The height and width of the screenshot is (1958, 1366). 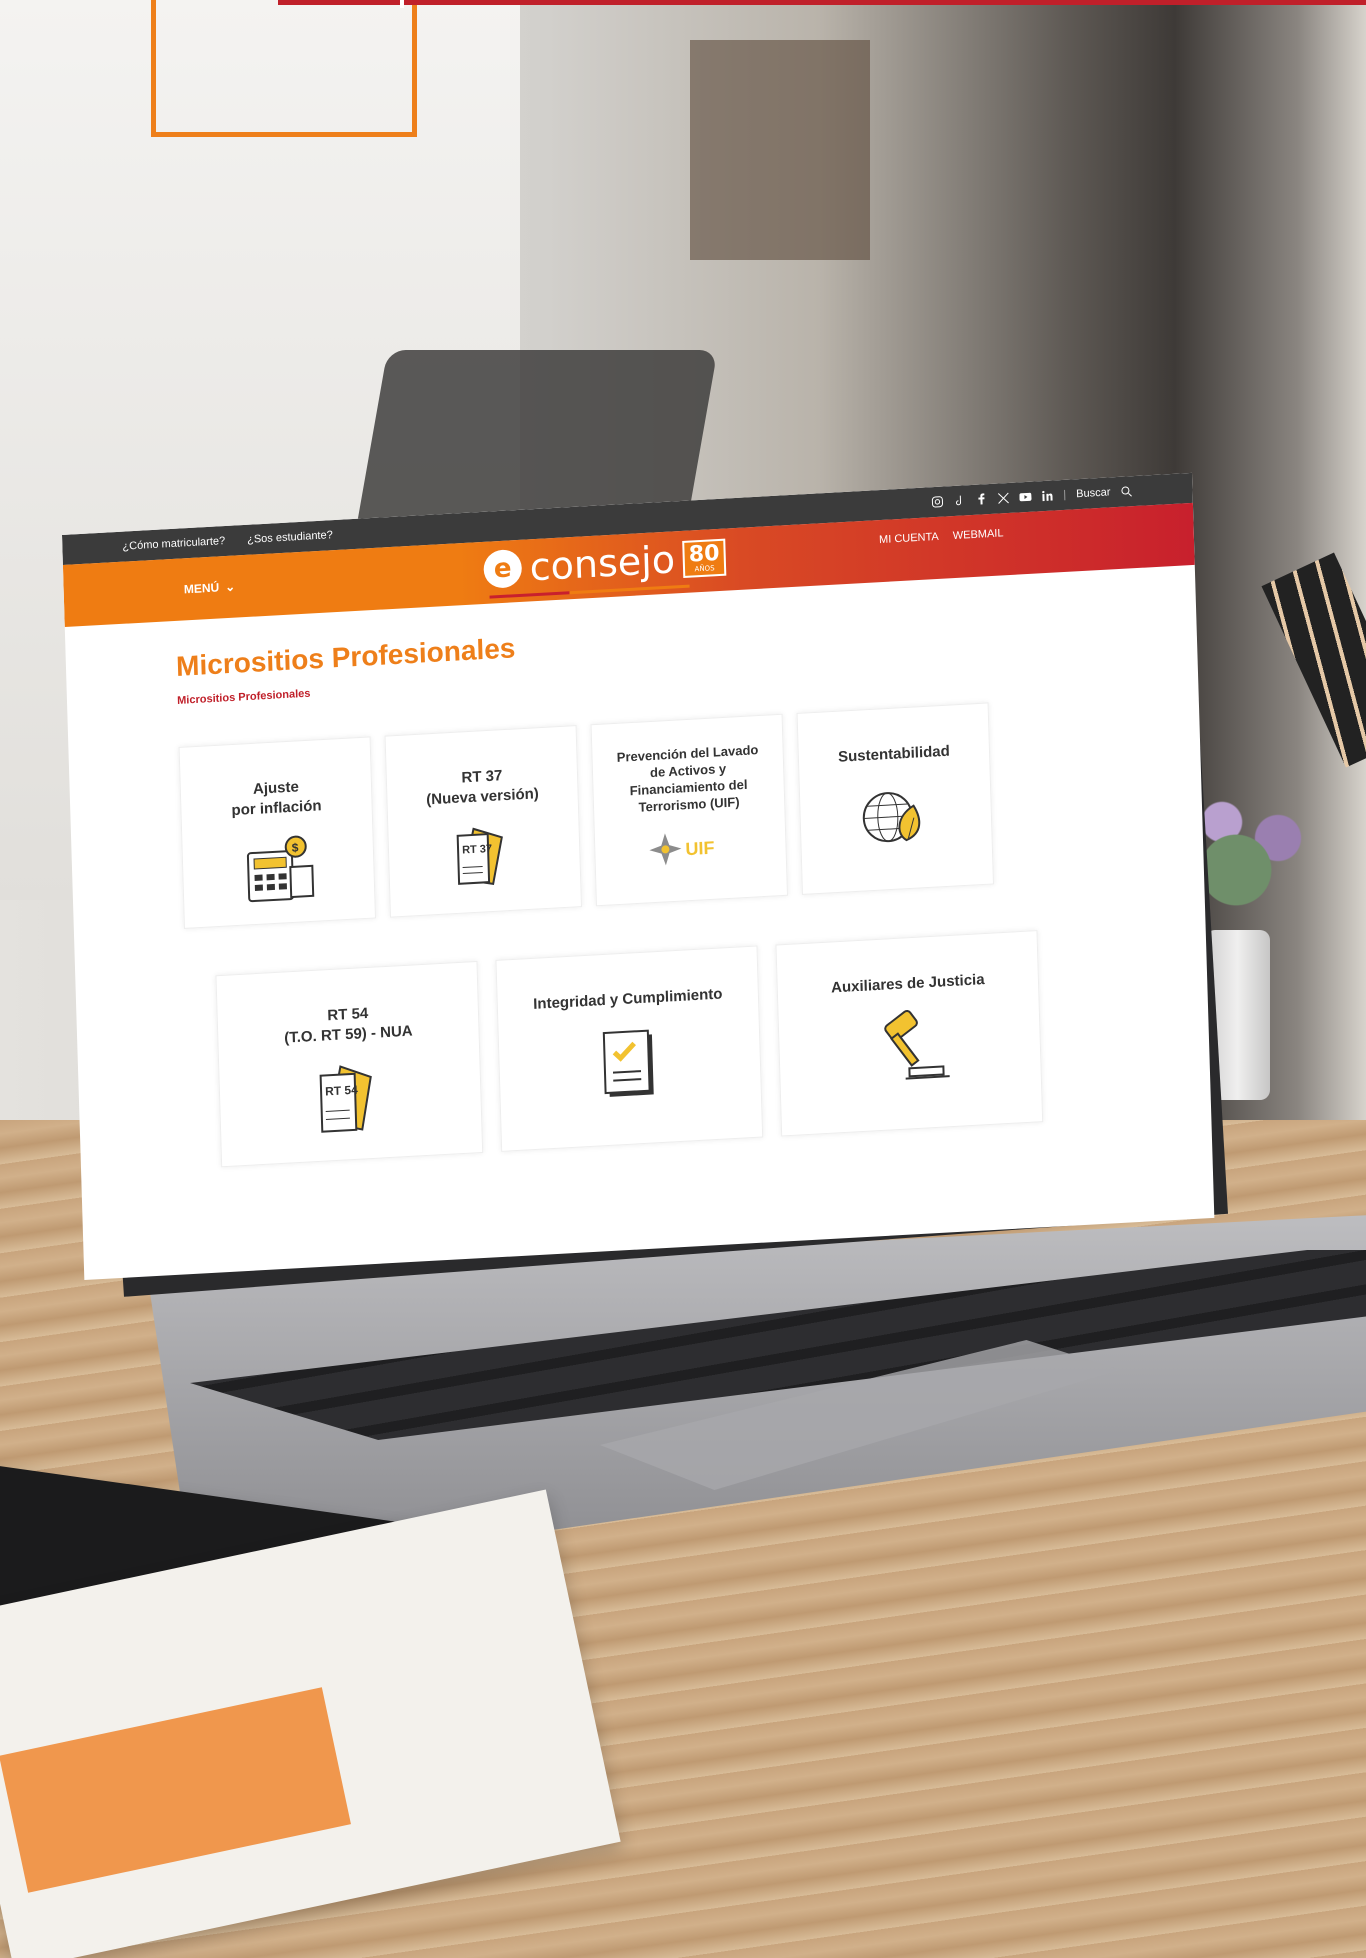 What do you see at coordinates (937, 502) in the screenshot?
I see `instagram-icon` at bounding box center [937, 502].